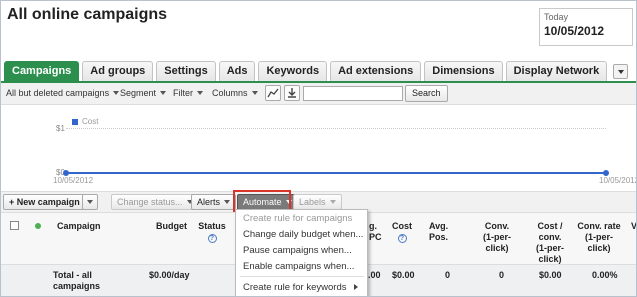 The width and height of the screenshot is (637, 297). Describe the element at coordinates (556, 17) in the screenshot. I see `date-range-label: Today` at that location.